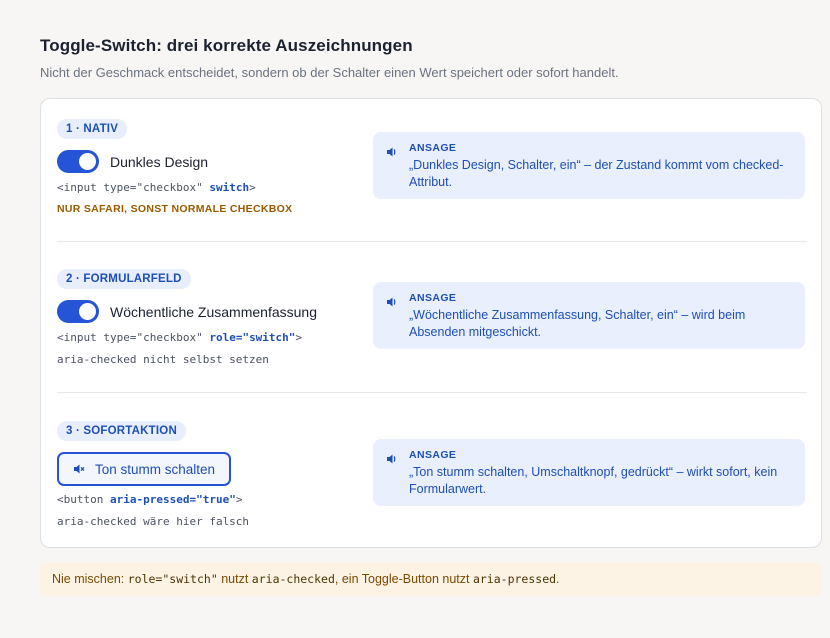 This screenshot has width=830, height=638. I want to click on code-keyword: switch, so click(229, 187).